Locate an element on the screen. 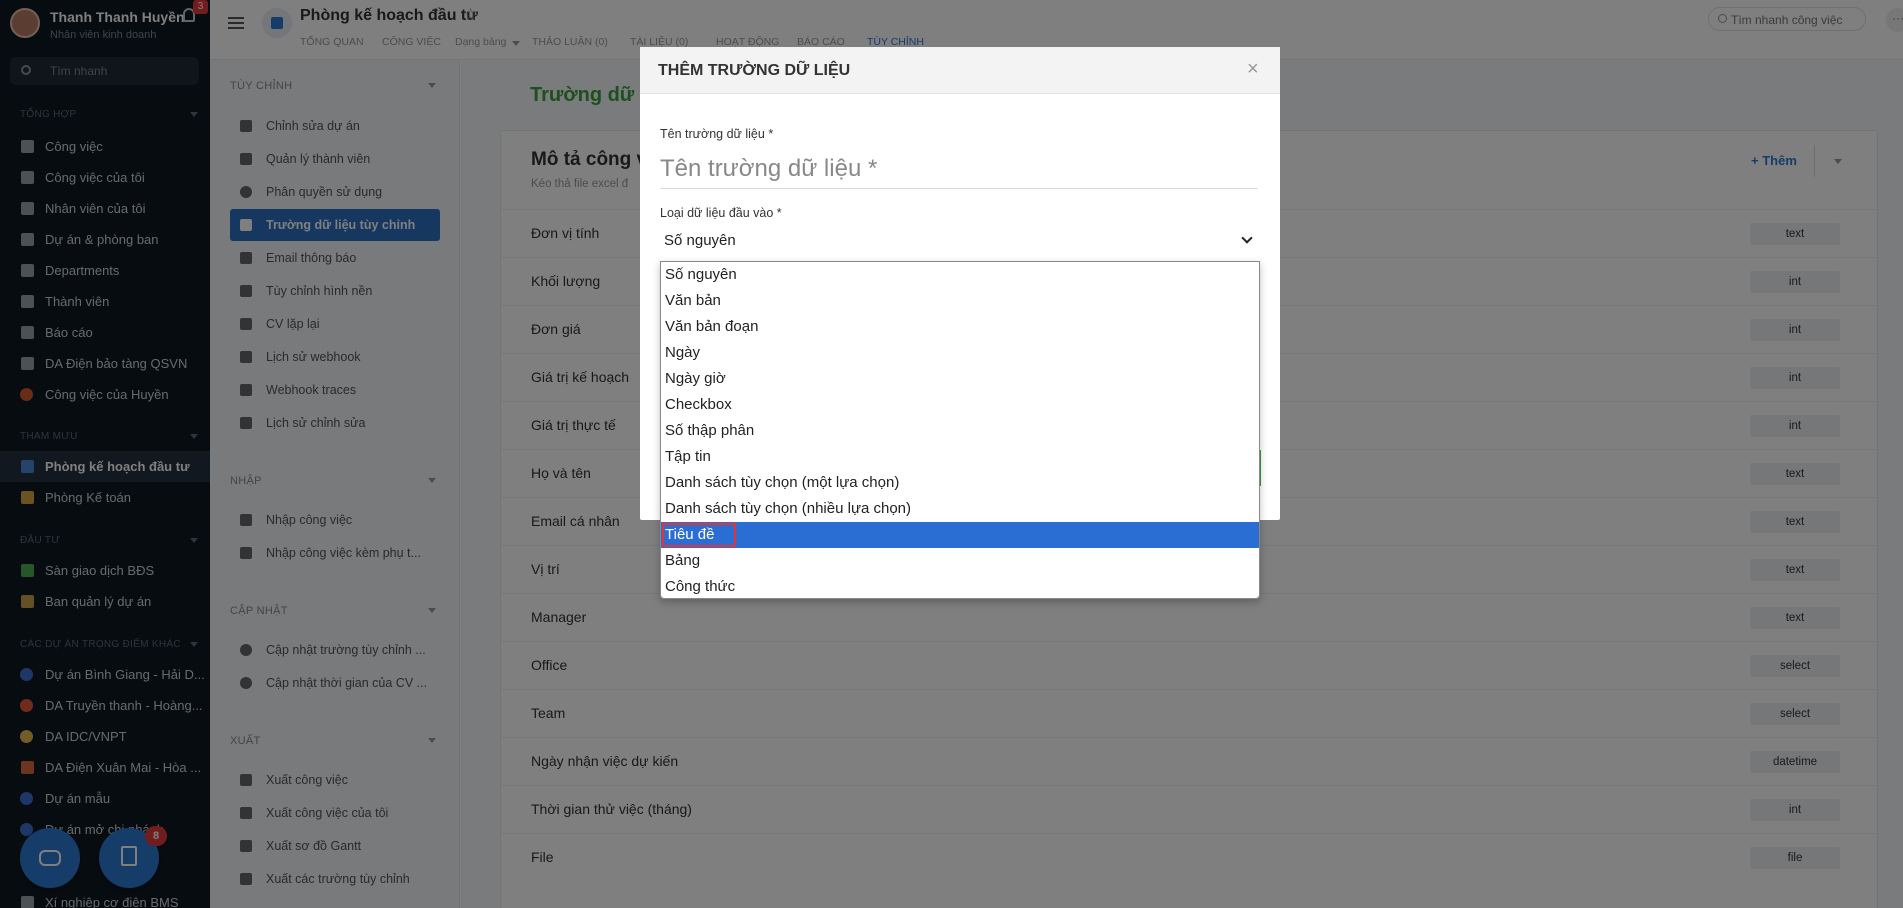  option-danh-sach-mot: Danh sách tùy chọn (một lựa chọn) is located at coordinates (960, 483).